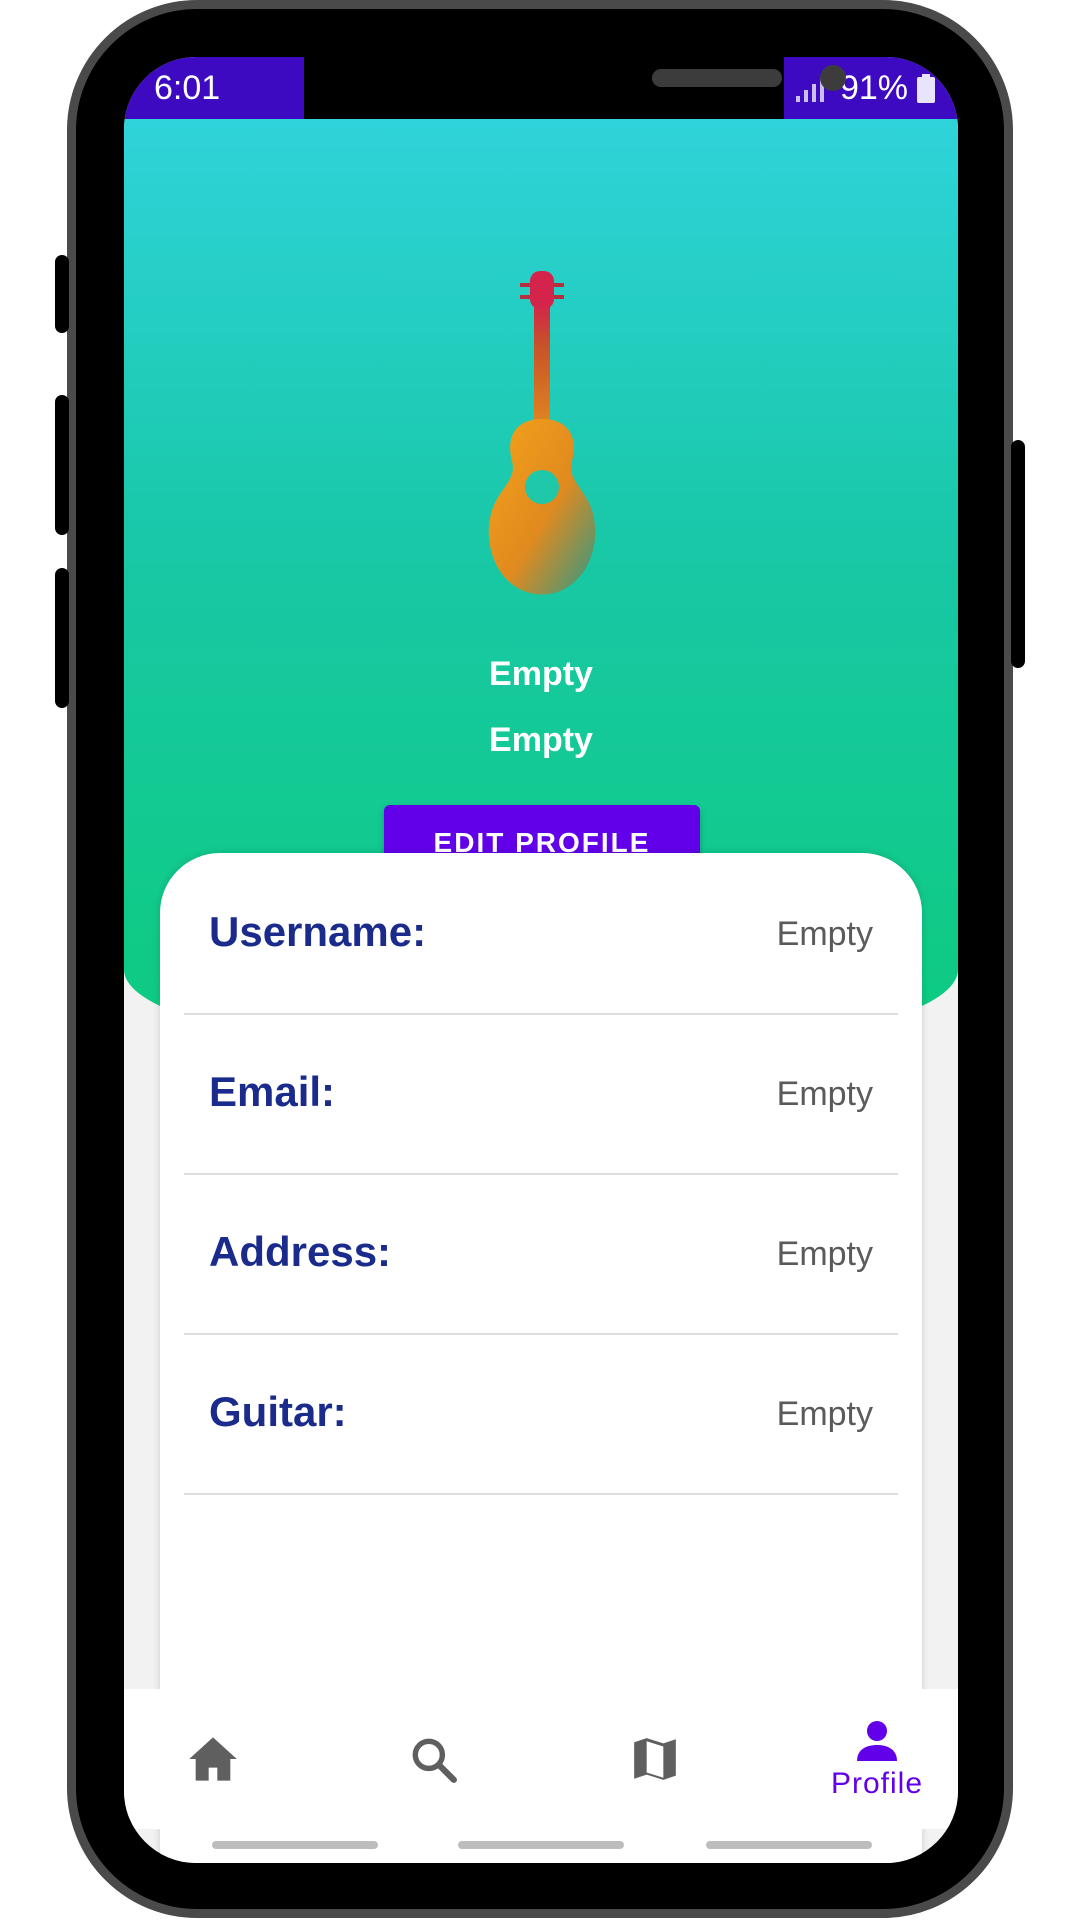 The image size is (1080, 1920). What do you see at coordinates (300, 1251) in the screenshot?
I see `address-label: Address:` at bounding box center [300, 1251].